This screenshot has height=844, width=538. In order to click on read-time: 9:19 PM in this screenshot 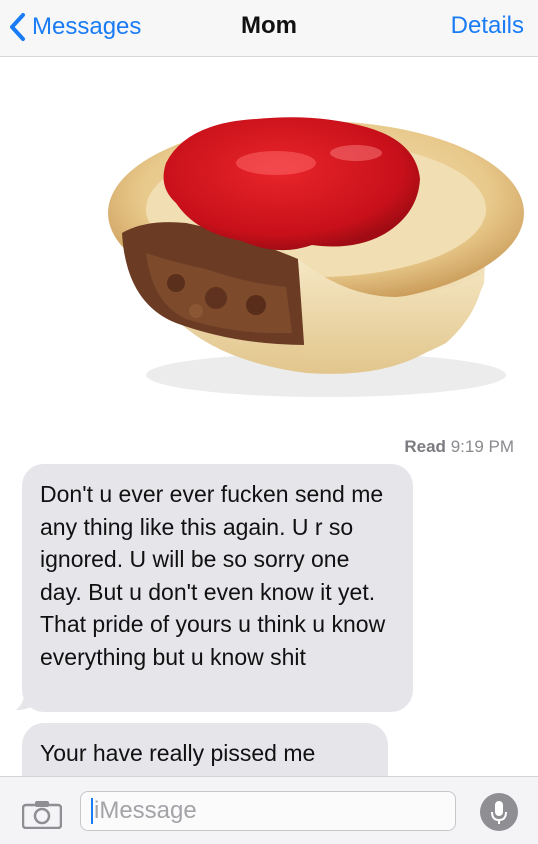, I will do `click(482, 446)`.